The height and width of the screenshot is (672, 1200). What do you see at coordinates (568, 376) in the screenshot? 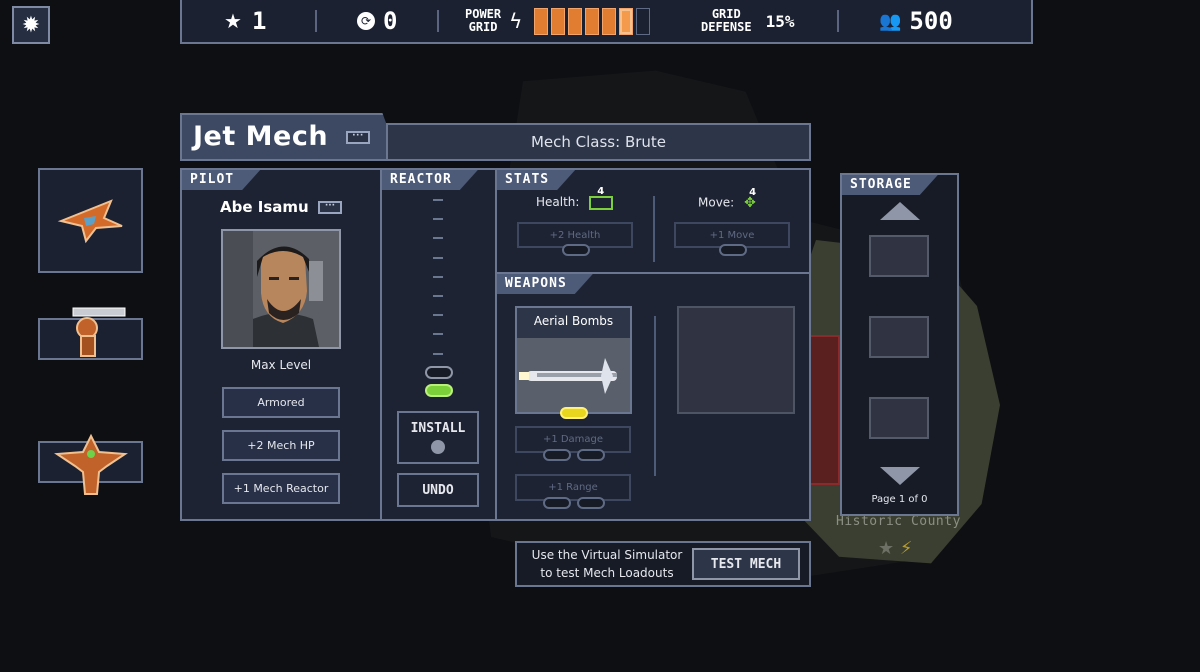
I see `aerial-bombs-icon` at bounding box center [568, 376].